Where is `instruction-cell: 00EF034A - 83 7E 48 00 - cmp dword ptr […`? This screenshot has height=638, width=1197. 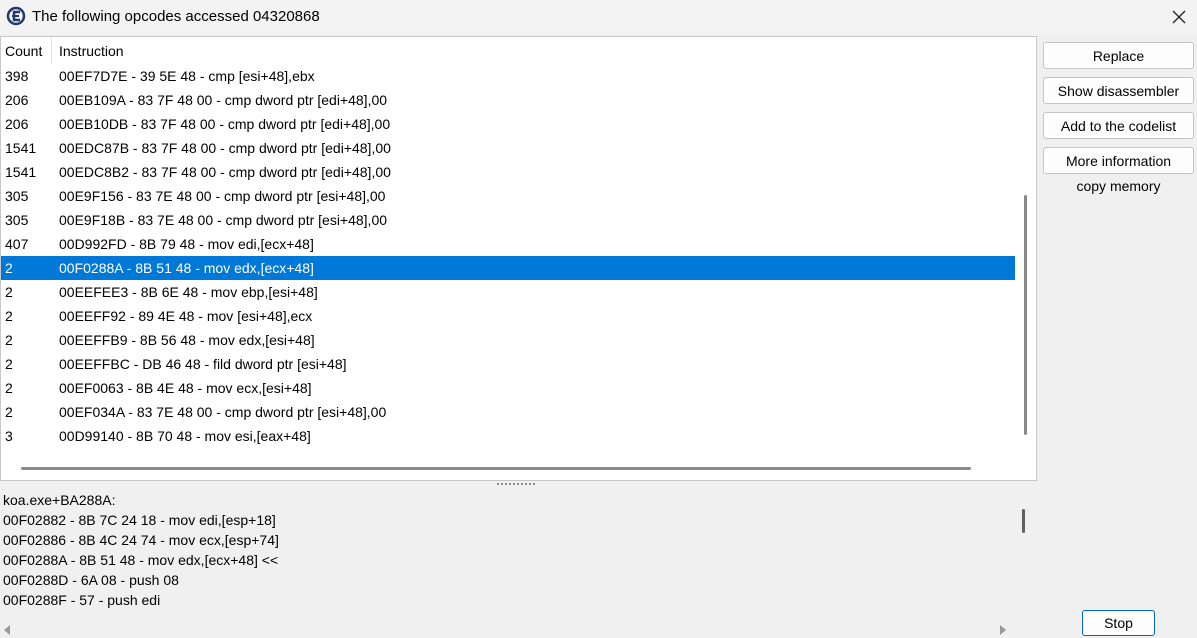
instruction-cell: 00EF034A - 83 7E 48 00 - cmp dword ptr [… is located at coordinates (223, 412).